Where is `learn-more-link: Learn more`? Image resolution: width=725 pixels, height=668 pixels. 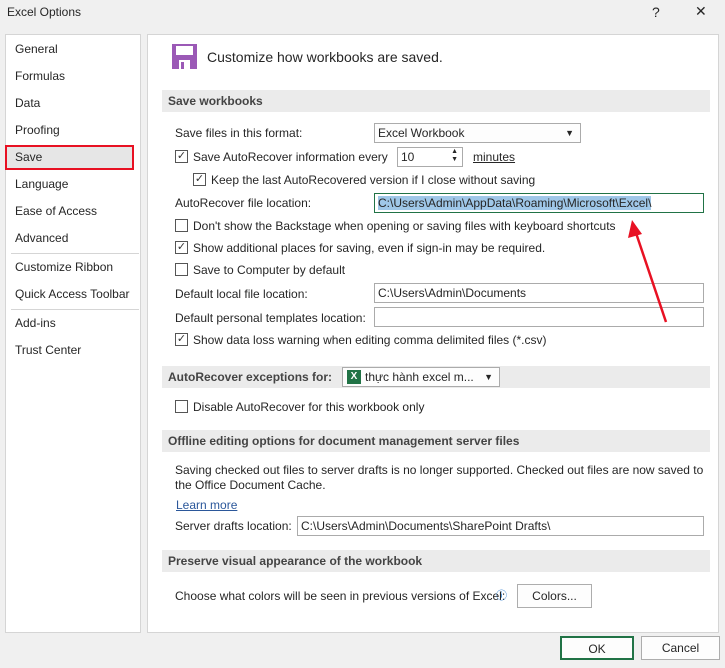
learn-more-link: Learn more is located at coordinates (206, 505).